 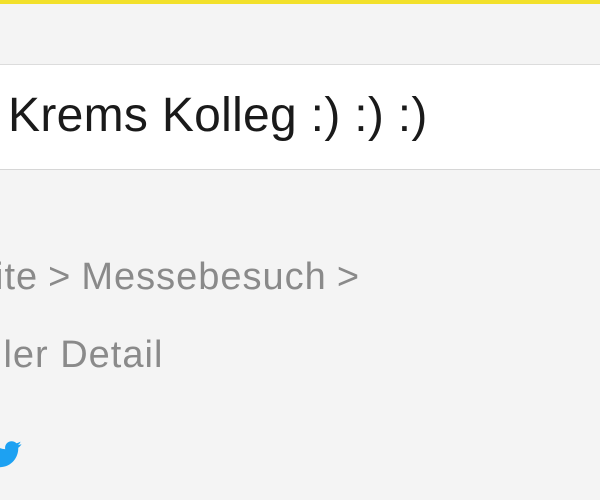 What do you see at coordinates (218, 115) in the screenshot?
I see `page-title: Krems Kolleg :) :) :)` at bounding box center [218, 115].